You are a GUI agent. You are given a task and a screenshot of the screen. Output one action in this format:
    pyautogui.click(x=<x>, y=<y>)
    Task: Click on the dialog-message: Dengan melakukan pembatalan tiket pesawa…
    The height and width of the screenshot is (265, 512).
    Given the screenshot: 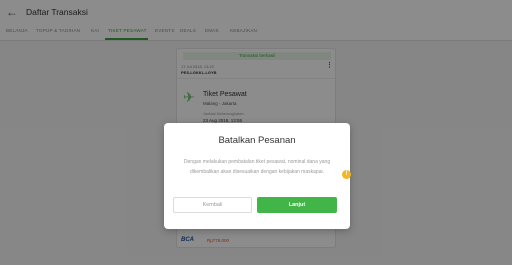 What is the action you would take?
    pyautogui.click(x=257, y=167)
    